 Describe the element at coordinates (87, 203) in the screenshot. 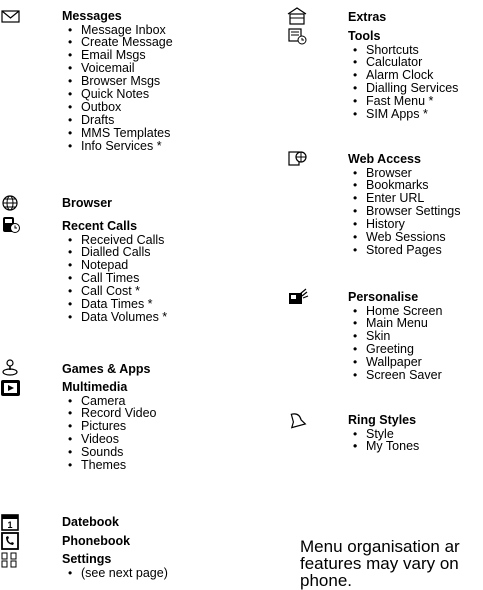

I see `menu-section-title: Browser` at that location.